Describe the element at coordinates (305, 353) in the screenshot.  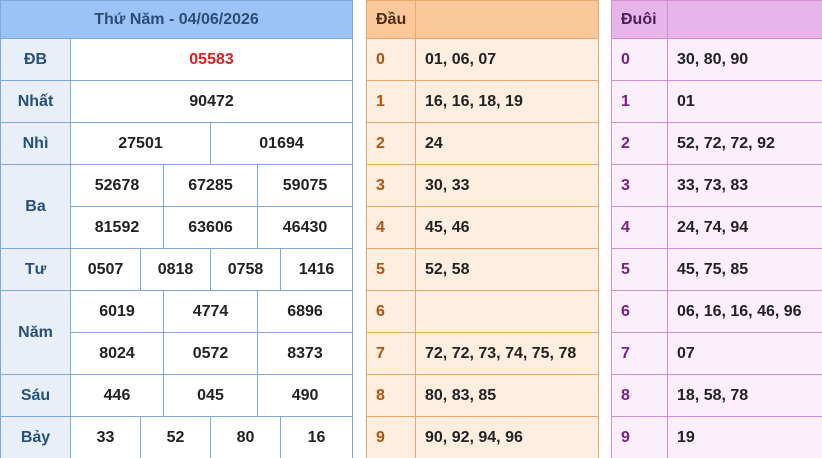
I see `prize-number: 8373` at that location.